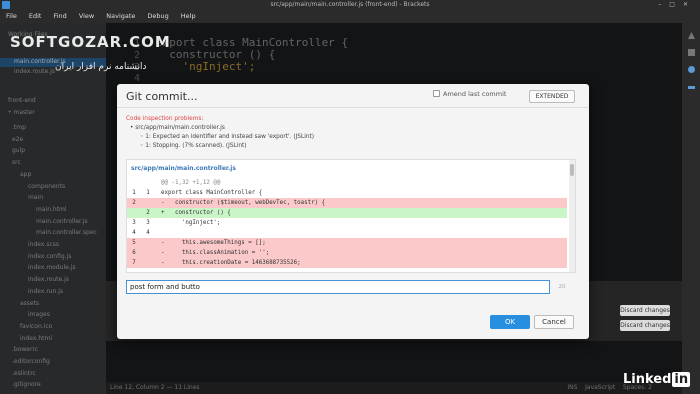  Describe the element at coordinates (215, 253) in the screenshot. I see `diff-text: - this.classAnimation = '';` at that location.